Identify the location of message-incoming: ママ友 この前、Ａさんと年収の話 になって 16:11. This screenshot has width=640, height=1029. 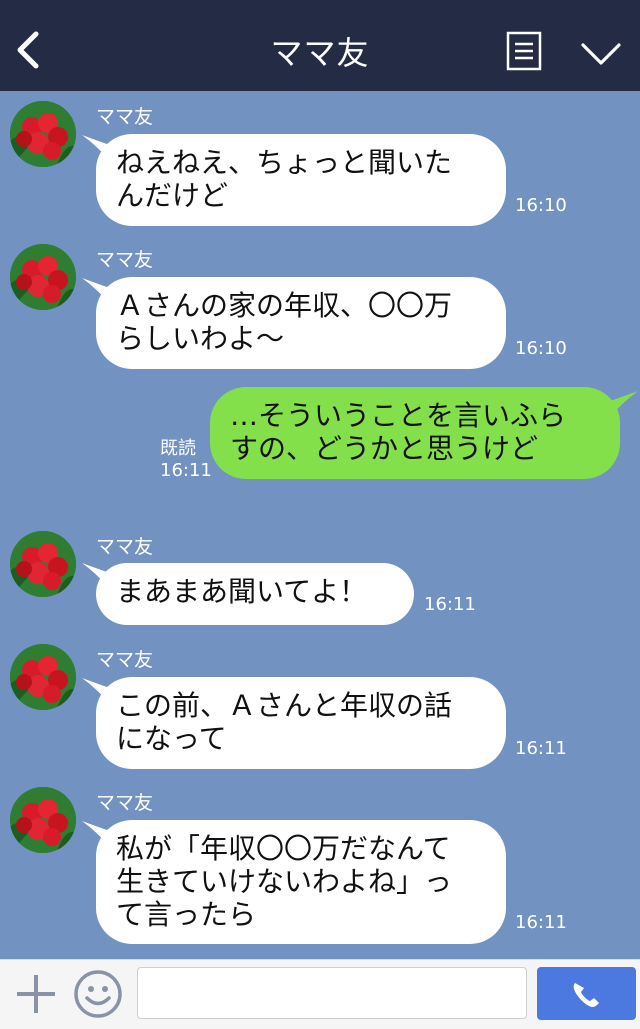
(320, 704).